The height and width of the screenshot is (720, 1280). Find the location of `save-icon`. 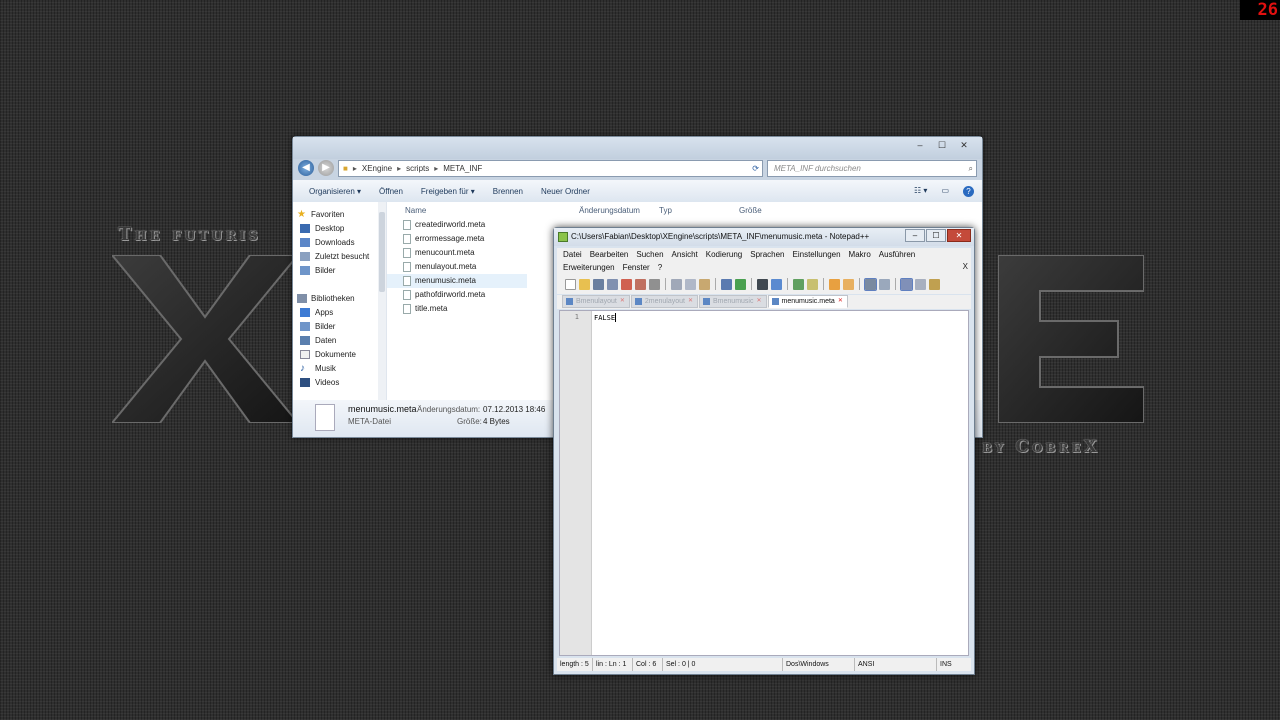

save-icon is located at coordinates (598, 284).